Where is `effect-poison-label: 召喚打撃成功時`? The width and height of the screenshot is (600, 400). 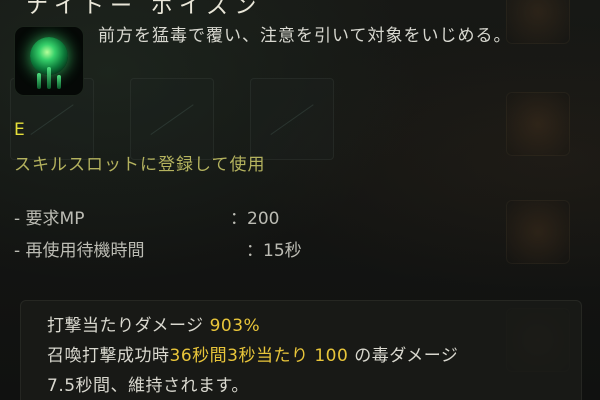 effect-poison-label: 召喚打撃成功時 is located at coordinates (108, 356).